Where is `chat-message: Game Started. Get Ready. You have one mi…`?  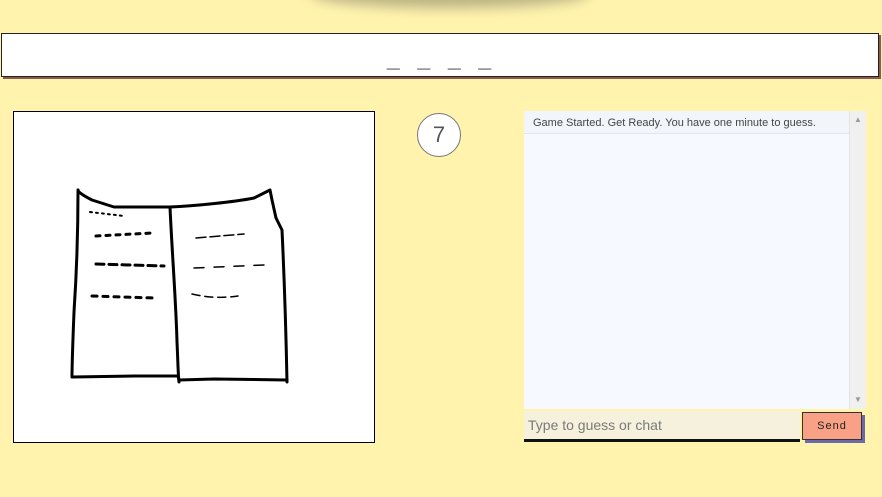
chat-message: Game Started. Get Ready. You have one mi… is located at coordinates (687, 122).